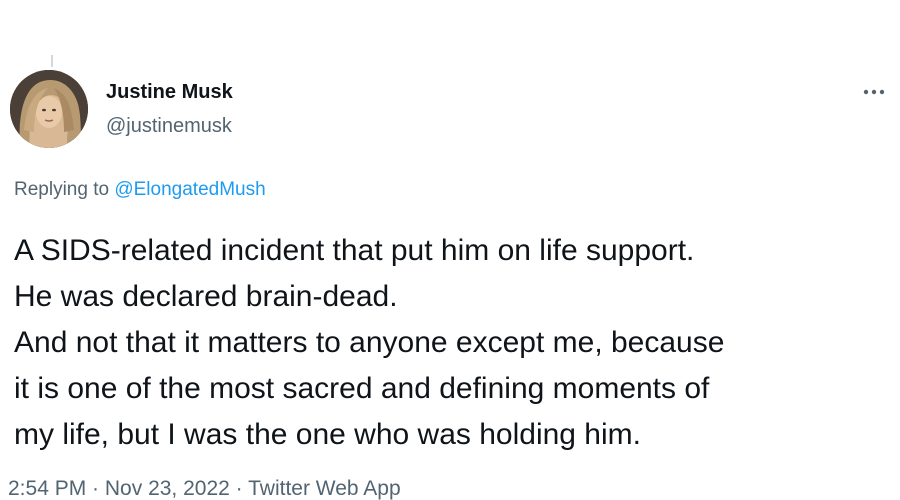 This screenshot has height=500, width=900. What do you see at coordinates (52, 61) in the screenshot?
I see `thread-connector-line` at bounding box center [52, 61].